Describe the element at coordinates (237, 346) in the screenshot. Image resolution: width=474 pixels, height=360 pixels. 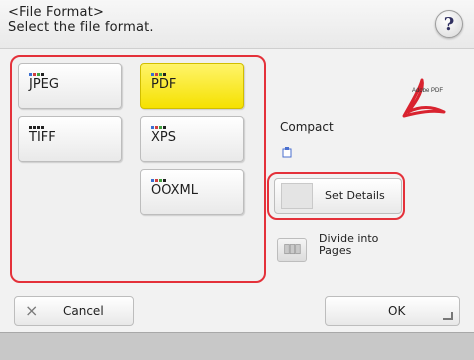
I see `status-bar` at that location.